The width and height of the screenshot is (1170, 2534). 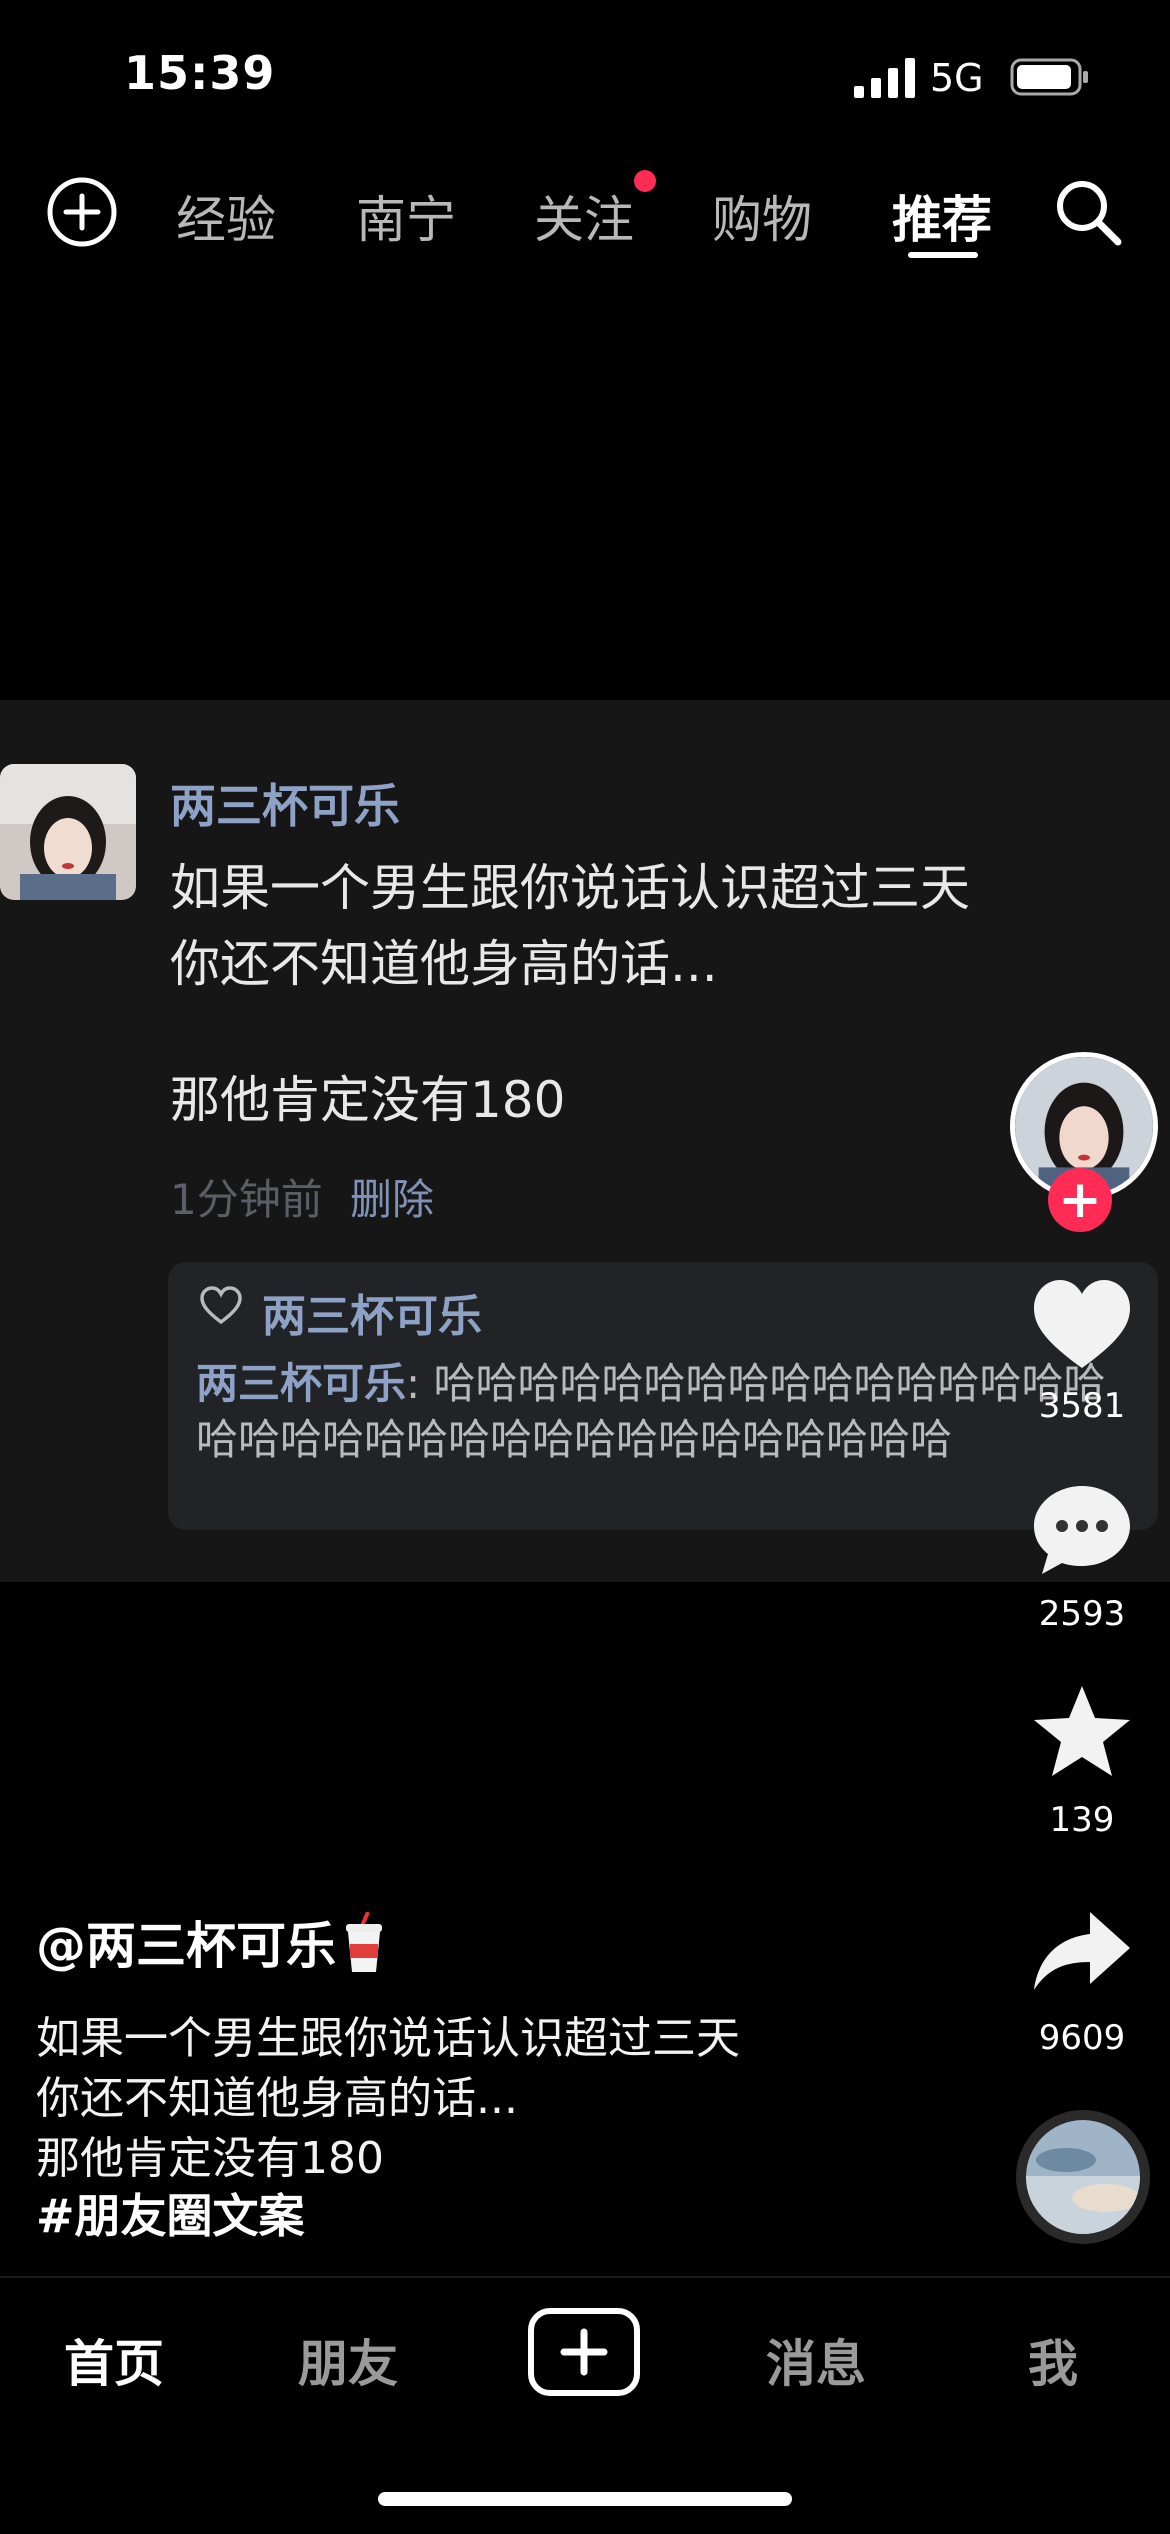 What do you see at coordinates (246, 1199) in the screenshot?
I see `comment-time: 1分钟前` at bounding box center [246, 1199].